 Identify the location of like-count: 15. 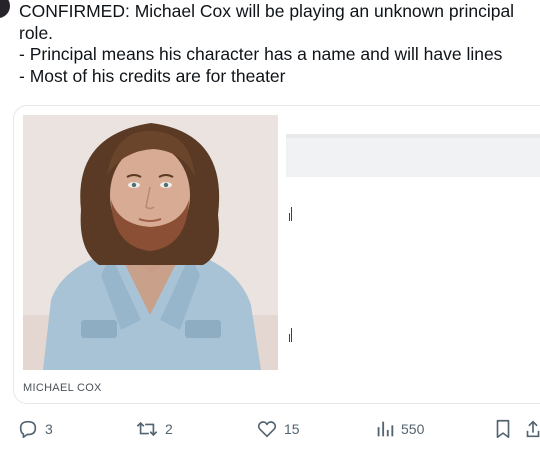
(292, 429).